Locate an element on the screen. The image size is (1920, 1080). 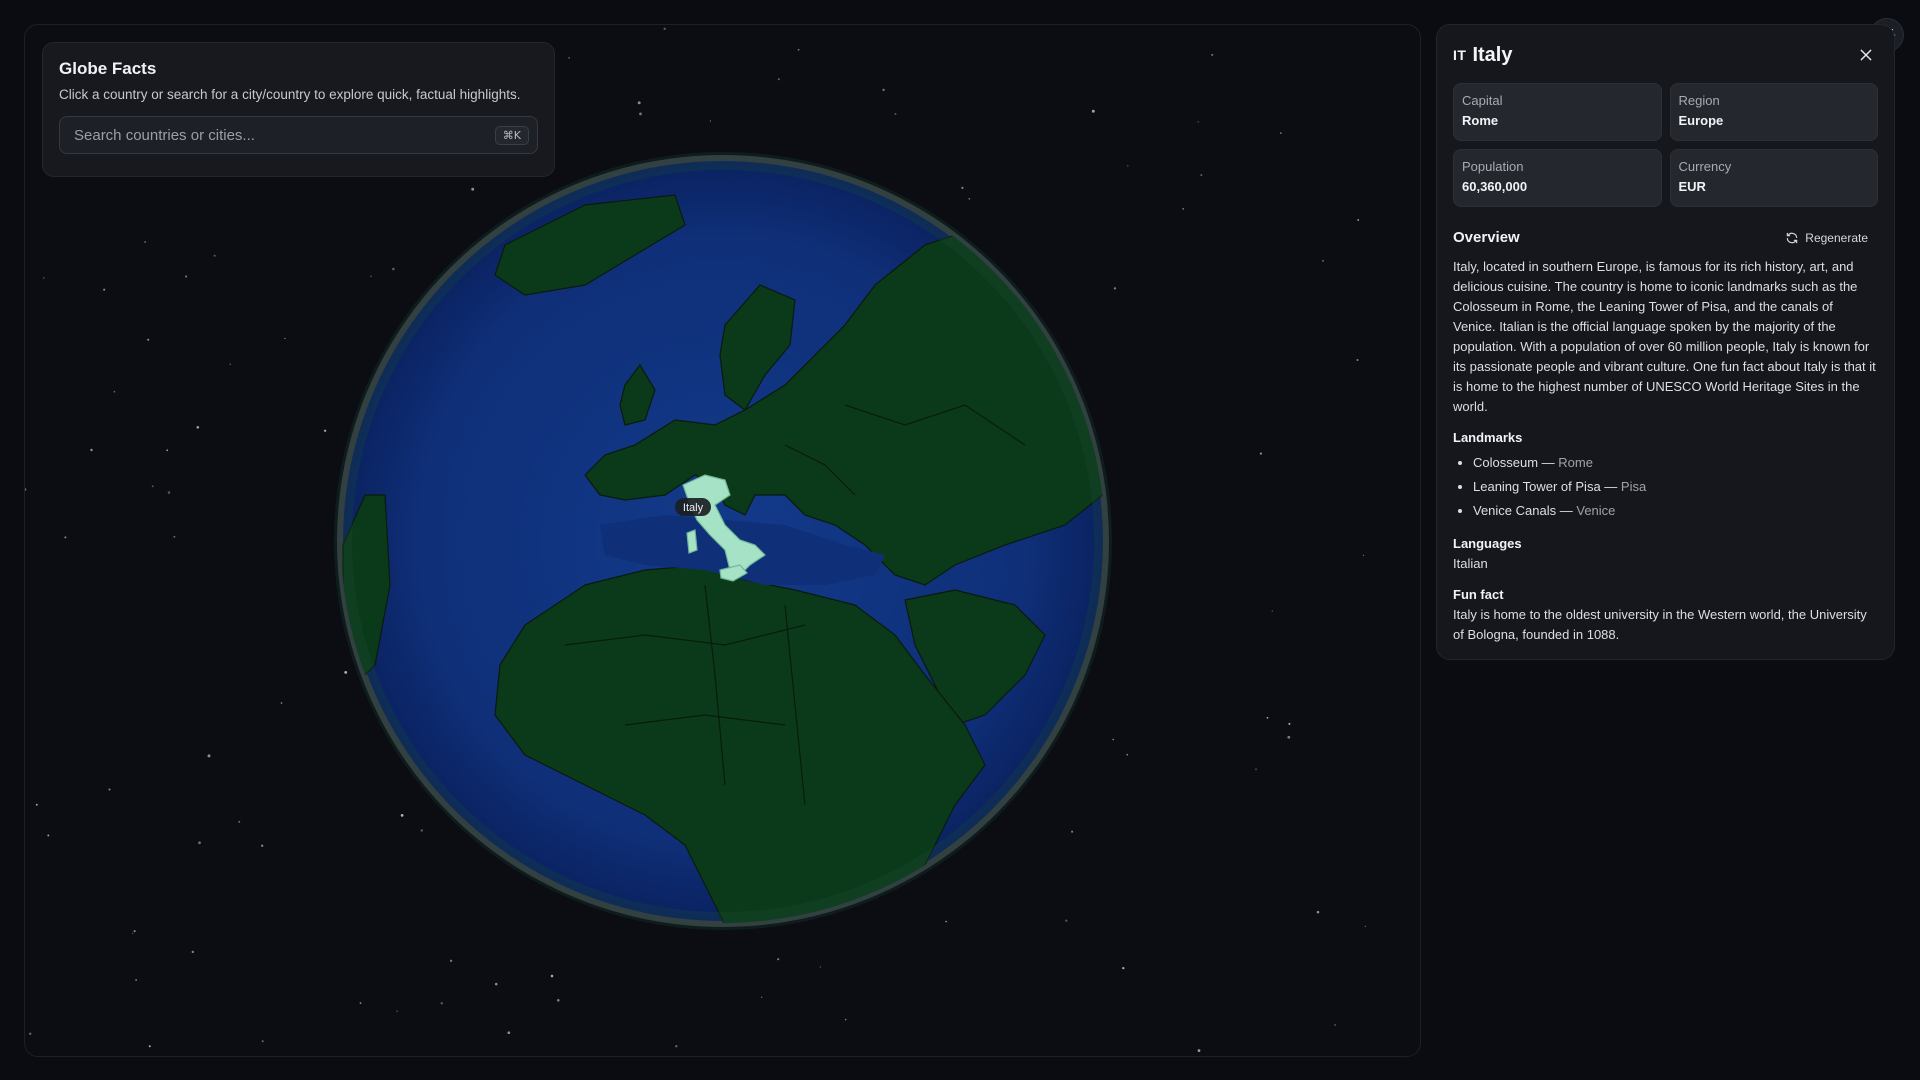
landmark-name: Venice Canals is located at coordinates (1515, 510).